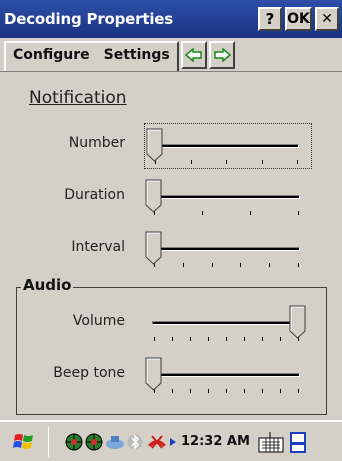 The image size is (342, 461). I want to click on phone-stop-icon, so click(157, 442).